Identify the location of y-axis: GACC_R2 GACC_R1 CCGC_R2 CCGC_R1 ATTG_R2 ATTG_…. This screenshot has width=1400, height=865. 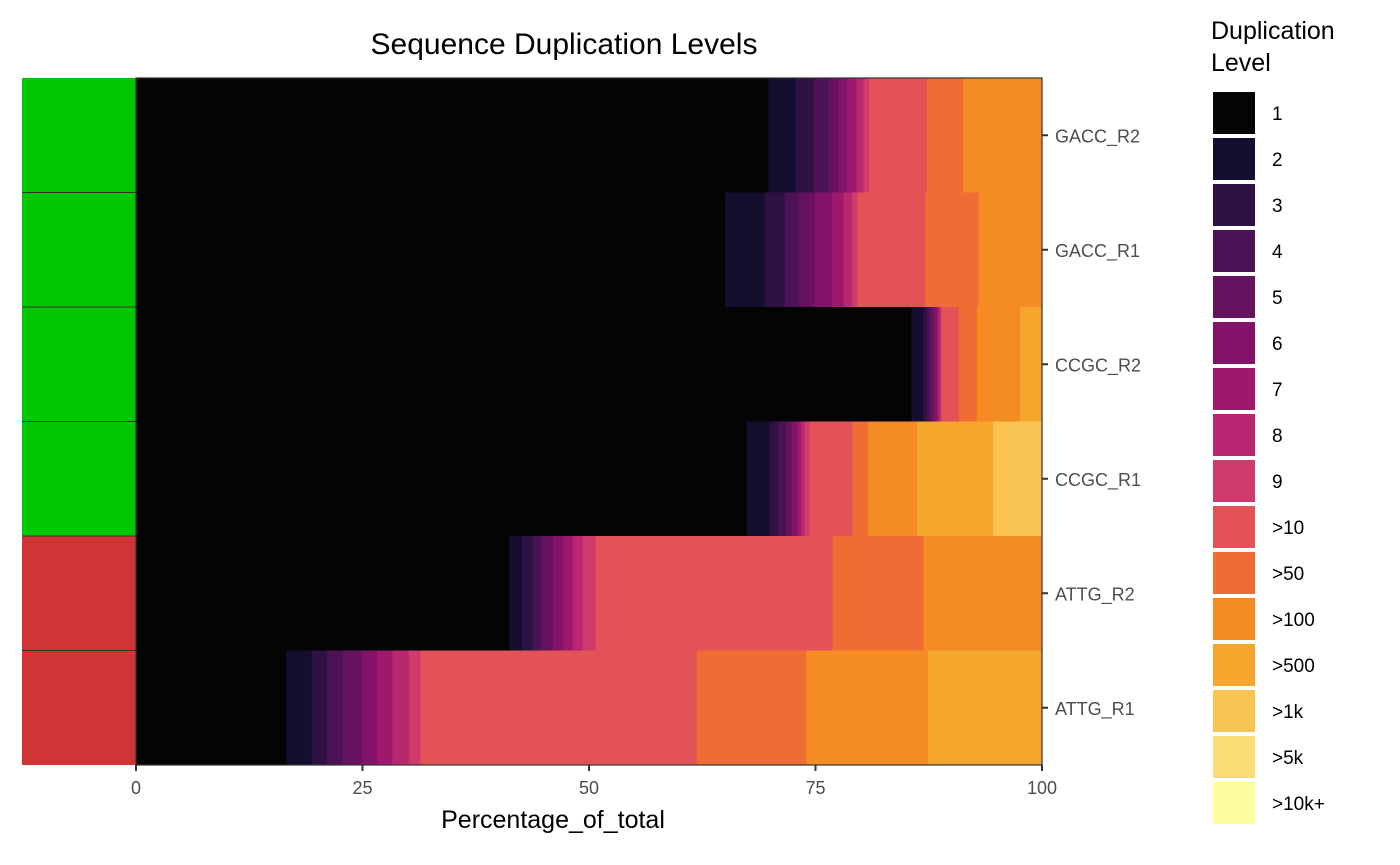
(1091, 423).